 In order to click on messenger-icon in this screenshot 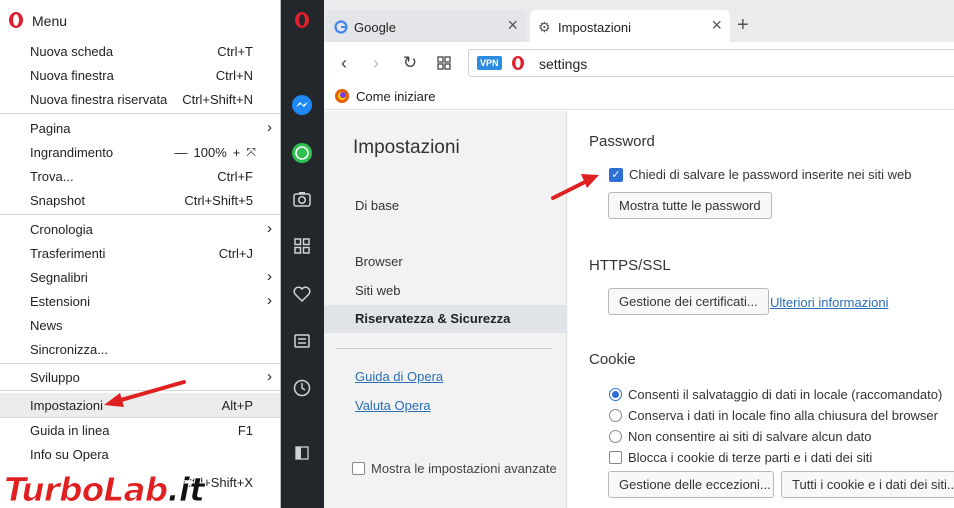, I will do `click(302, 105)`.